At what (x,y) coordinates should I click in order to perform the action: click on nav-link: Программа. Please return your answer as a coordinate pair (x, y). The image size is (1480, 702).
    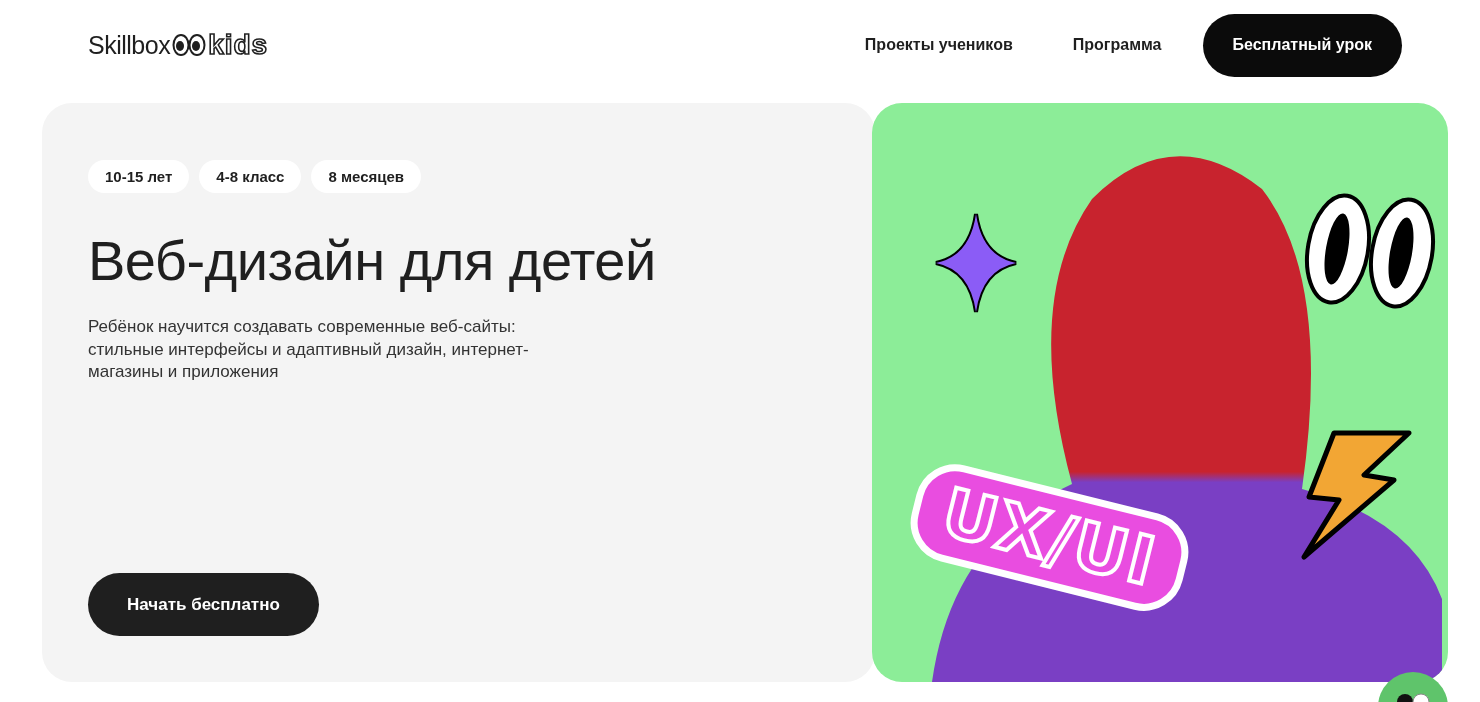
    Looking at the image, I should click on (1117, 45).